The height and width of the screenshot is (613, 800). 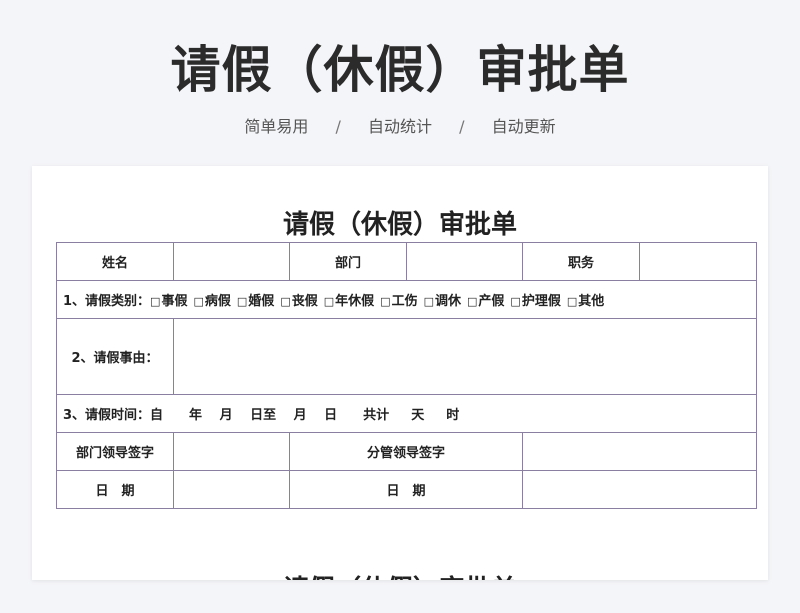 What do you see at coordinates (464, 261) in the screenshot?
I see `department-field` at bounding box center [464, 261].